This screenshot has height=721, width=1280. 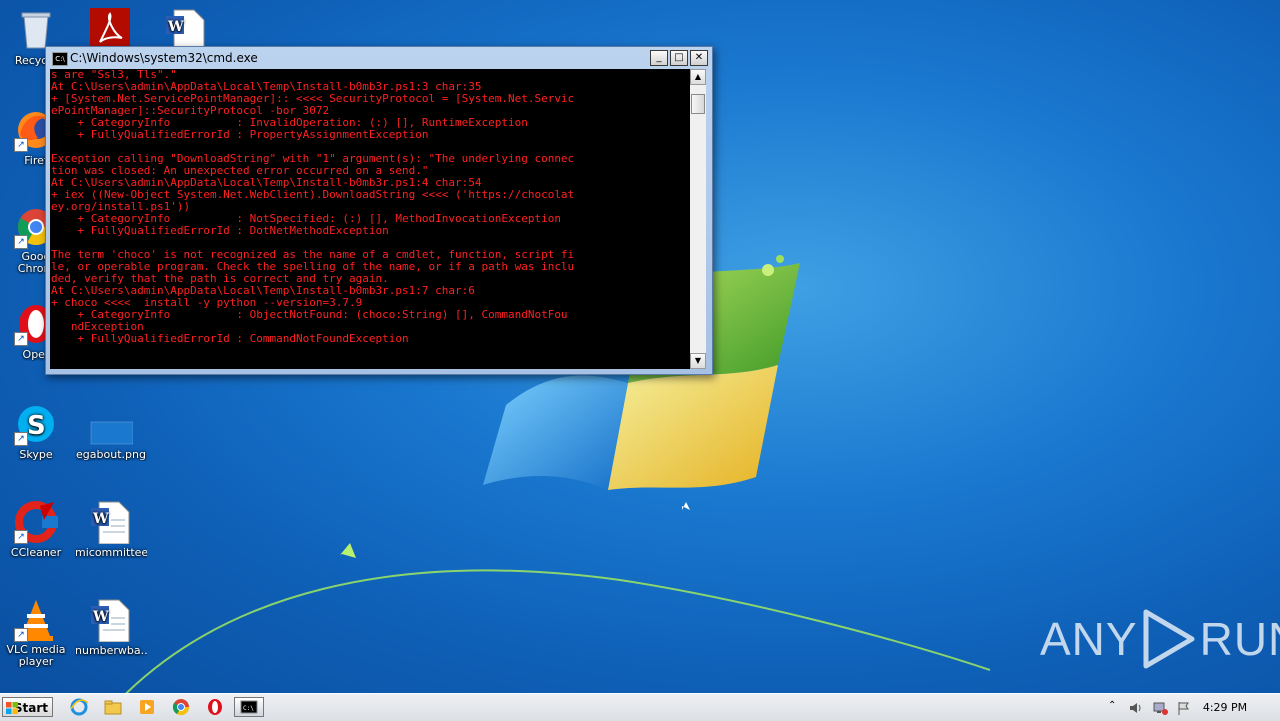 I want to click on image-file-icon, so click(x=111, y=424).